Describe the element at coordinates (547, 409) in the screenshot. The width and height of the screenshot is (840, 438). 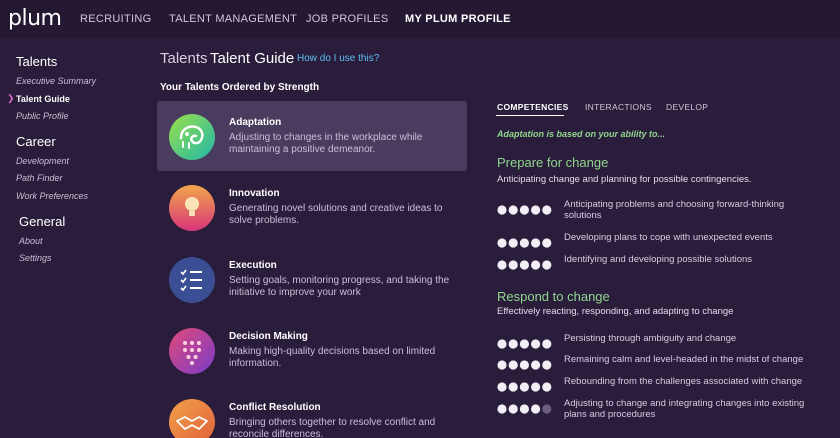
I see `score-dot-empty` at that location.